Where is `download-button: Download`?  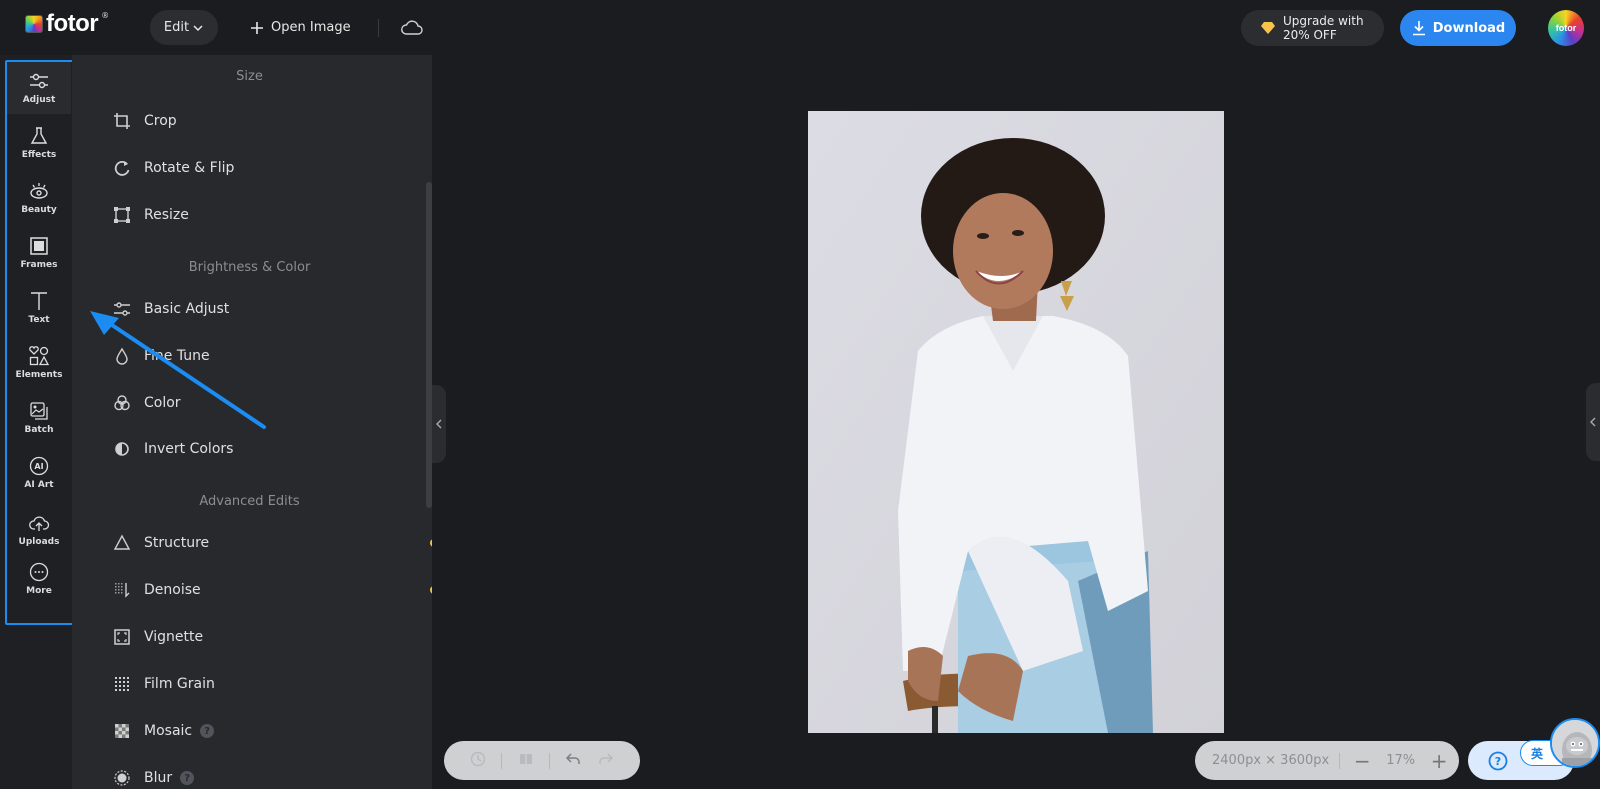
download-button: Download is located at coordinates (1458, 28).